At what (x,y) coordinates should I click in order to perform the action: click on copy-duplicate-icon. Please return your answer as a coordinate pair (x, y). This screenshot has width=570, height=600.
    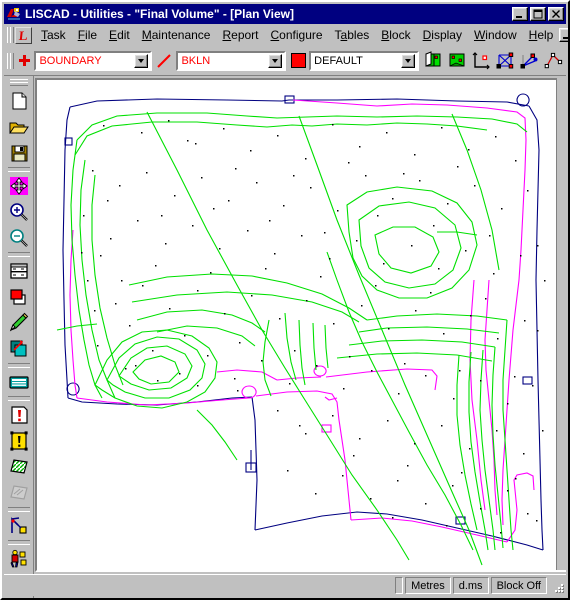
    Looking at the image, I should click on (19, 349).